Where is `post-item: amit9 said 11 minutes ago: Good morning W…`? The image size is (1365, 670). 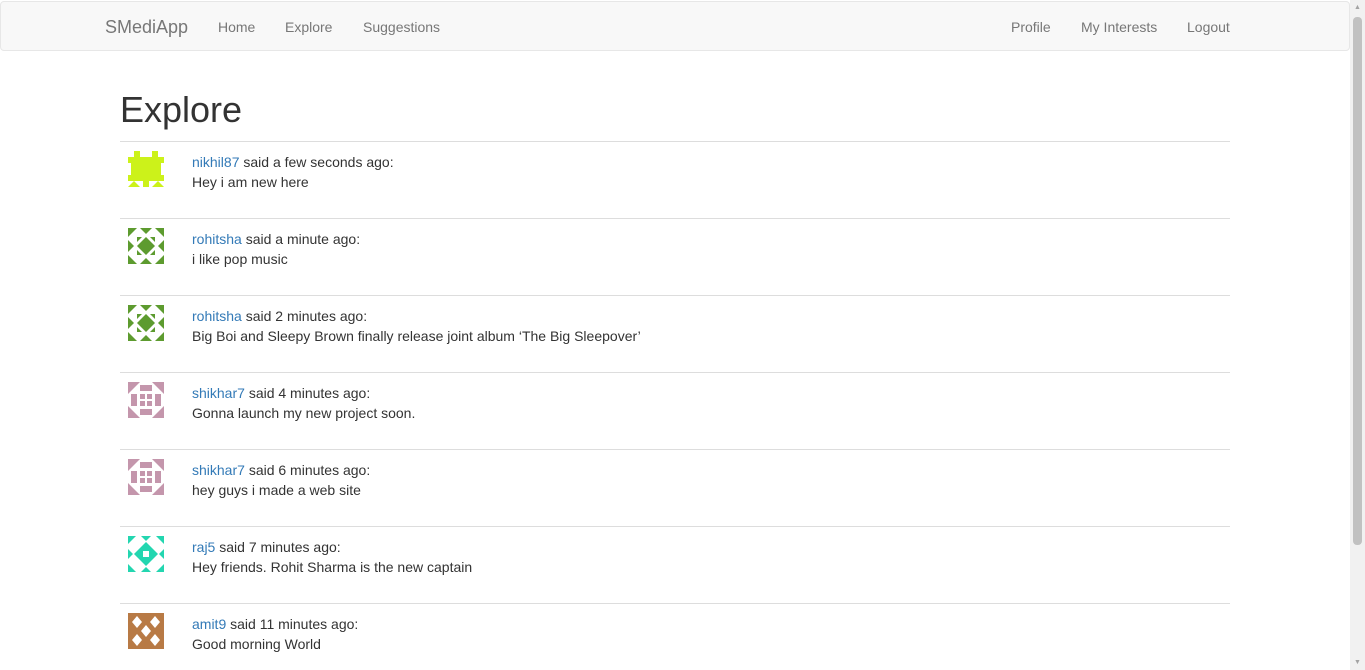
post-item: amit9 said 11 minutes ago: Good morning W… is located at coordinates (675, 636).